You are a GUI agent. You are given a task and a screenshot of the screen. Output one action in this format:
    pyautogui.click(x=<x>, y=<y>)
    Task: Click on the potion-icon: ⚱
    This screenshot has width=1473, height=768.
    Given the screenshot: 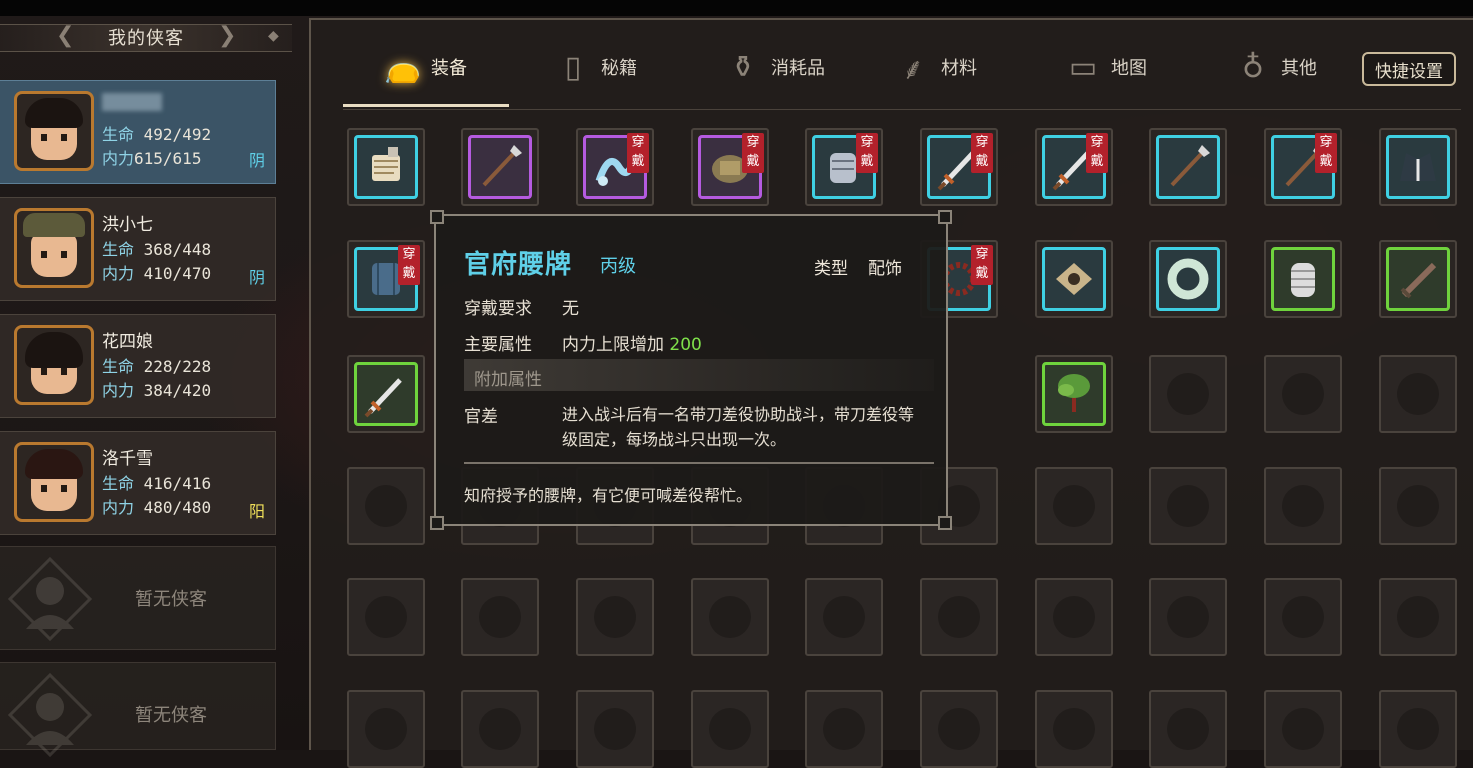 What is the action you would take?
    pyautogui.click(x=743, y=67)
    